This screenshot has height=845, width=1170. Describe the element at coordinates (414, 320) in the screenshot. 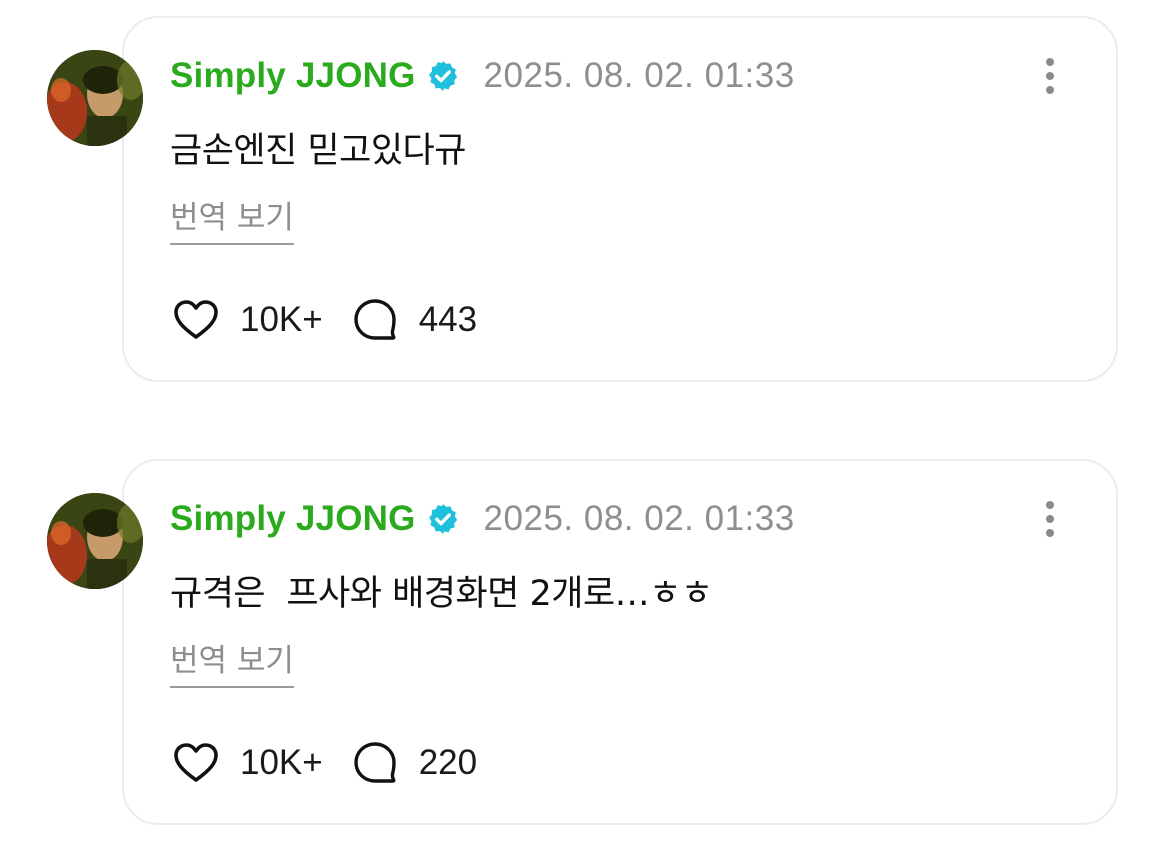

I see `comment-button: 443` at that location.